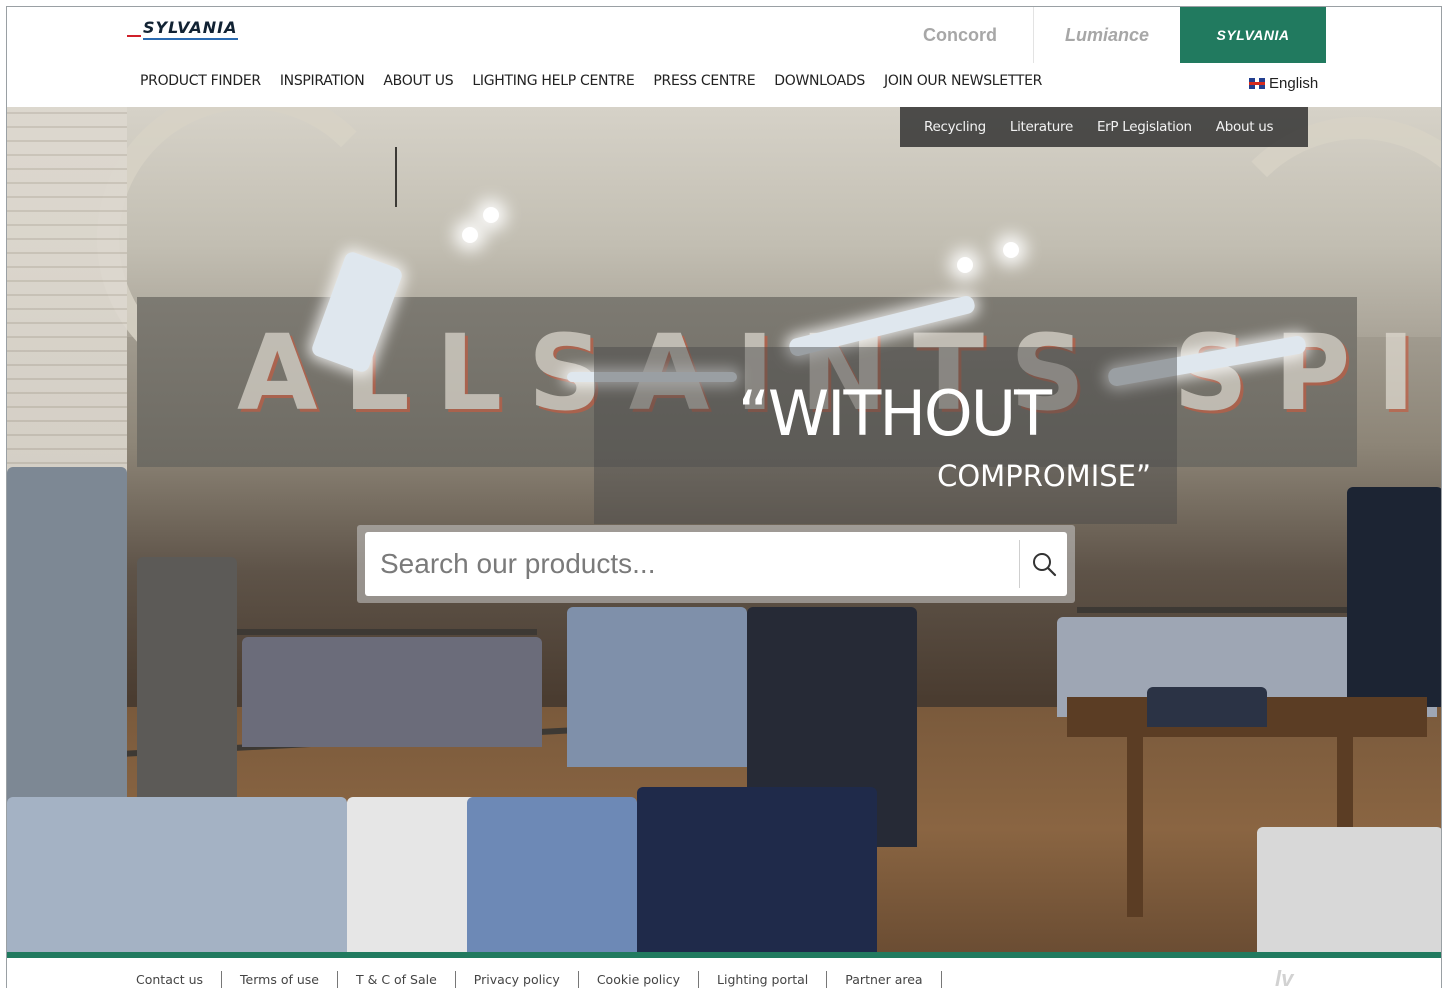 The width and height of the screenshot is (1449, 988). I want to click on sylvania-logo: SYLVANIA, so click(182, 29).